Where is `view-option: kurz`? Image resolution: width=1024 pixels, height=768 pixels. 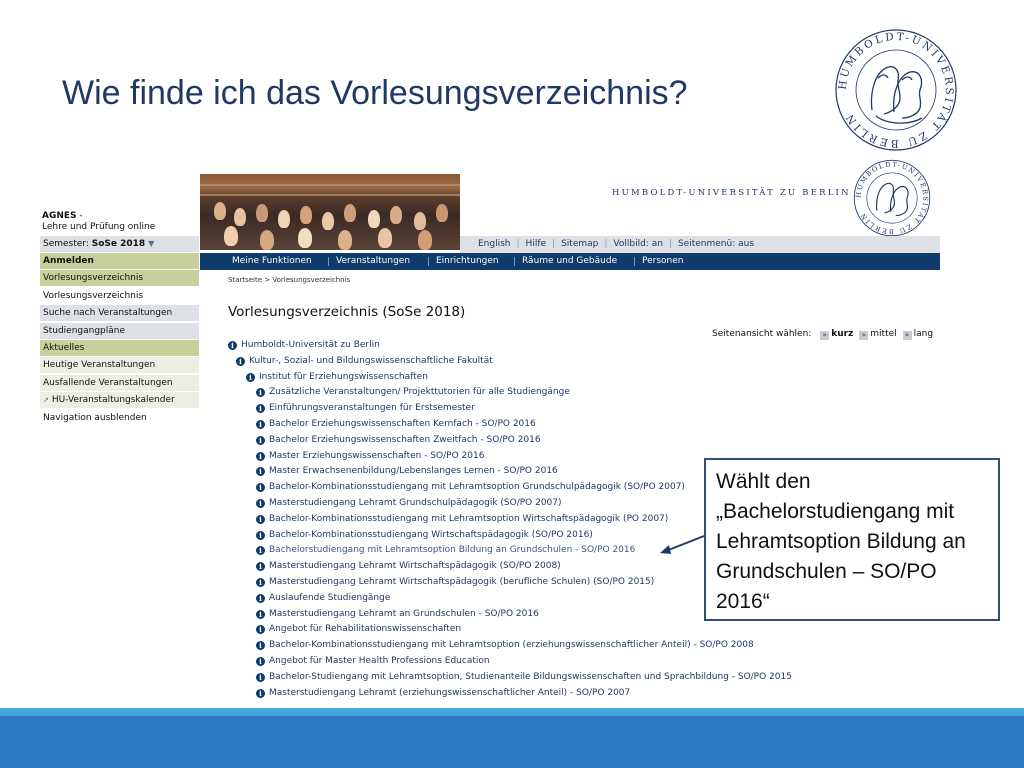 view-option: kurz is located at coordinates (842, 334).